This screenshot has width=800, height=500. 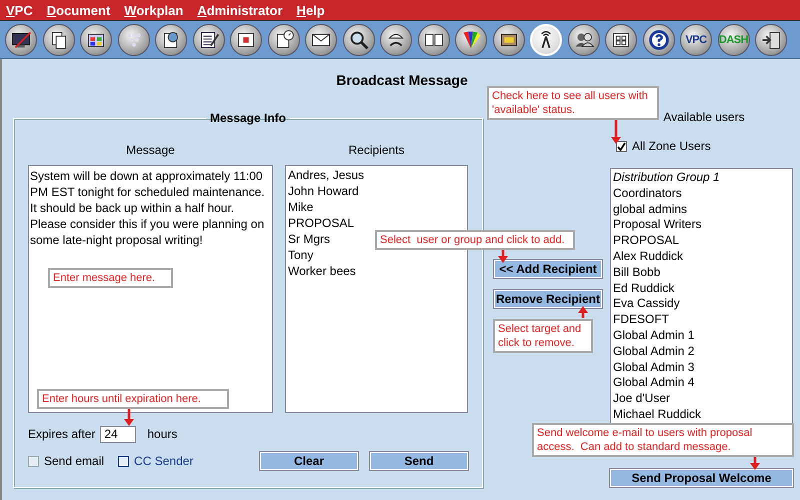 I want to click on hours-field: 24, so click(x=118, y=434).